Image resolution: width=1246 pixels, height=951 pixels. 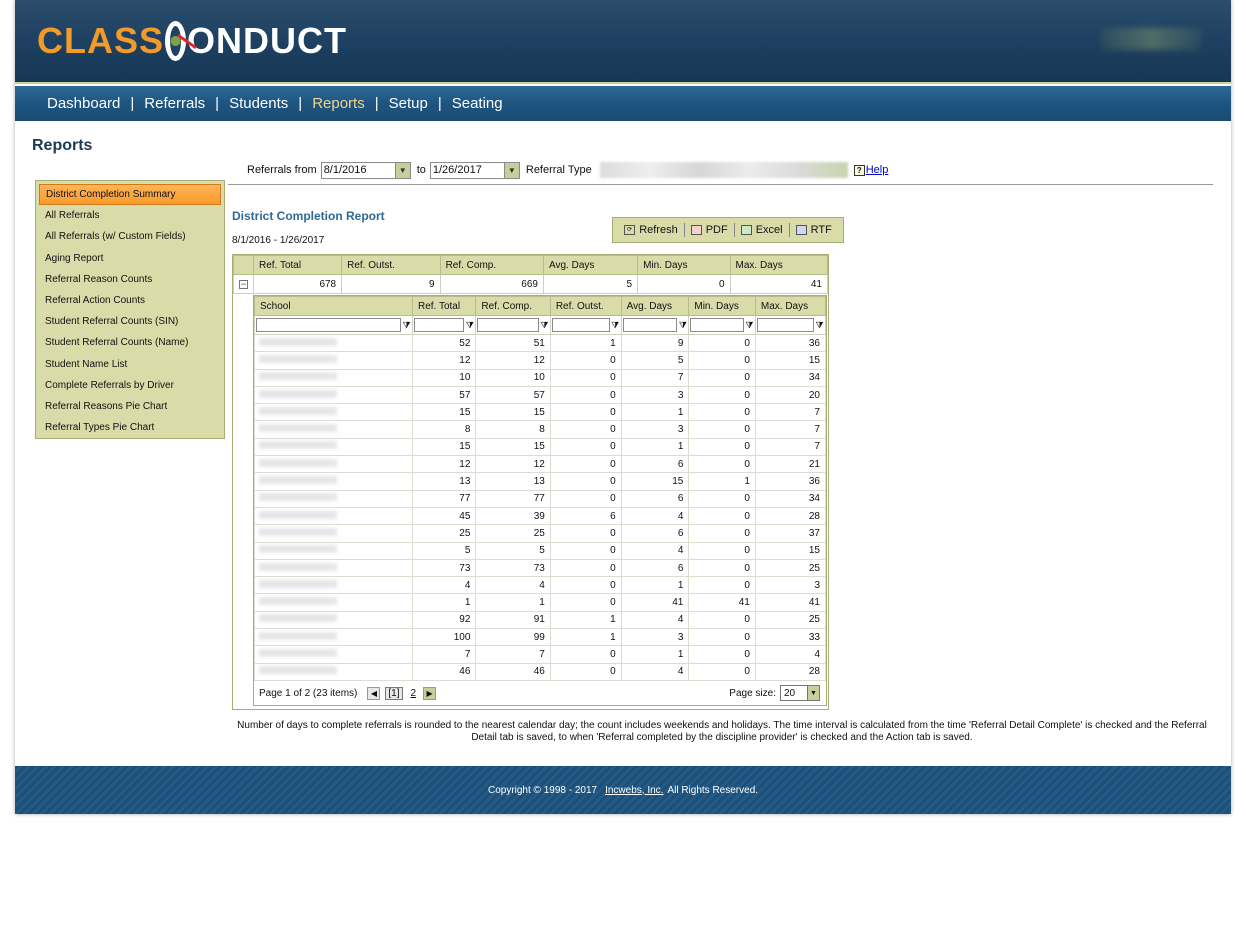 What do you see at coordinates (477, 103) in the screenshot?
I see `nav-seating: Seating` at bounding box center [477, 103].